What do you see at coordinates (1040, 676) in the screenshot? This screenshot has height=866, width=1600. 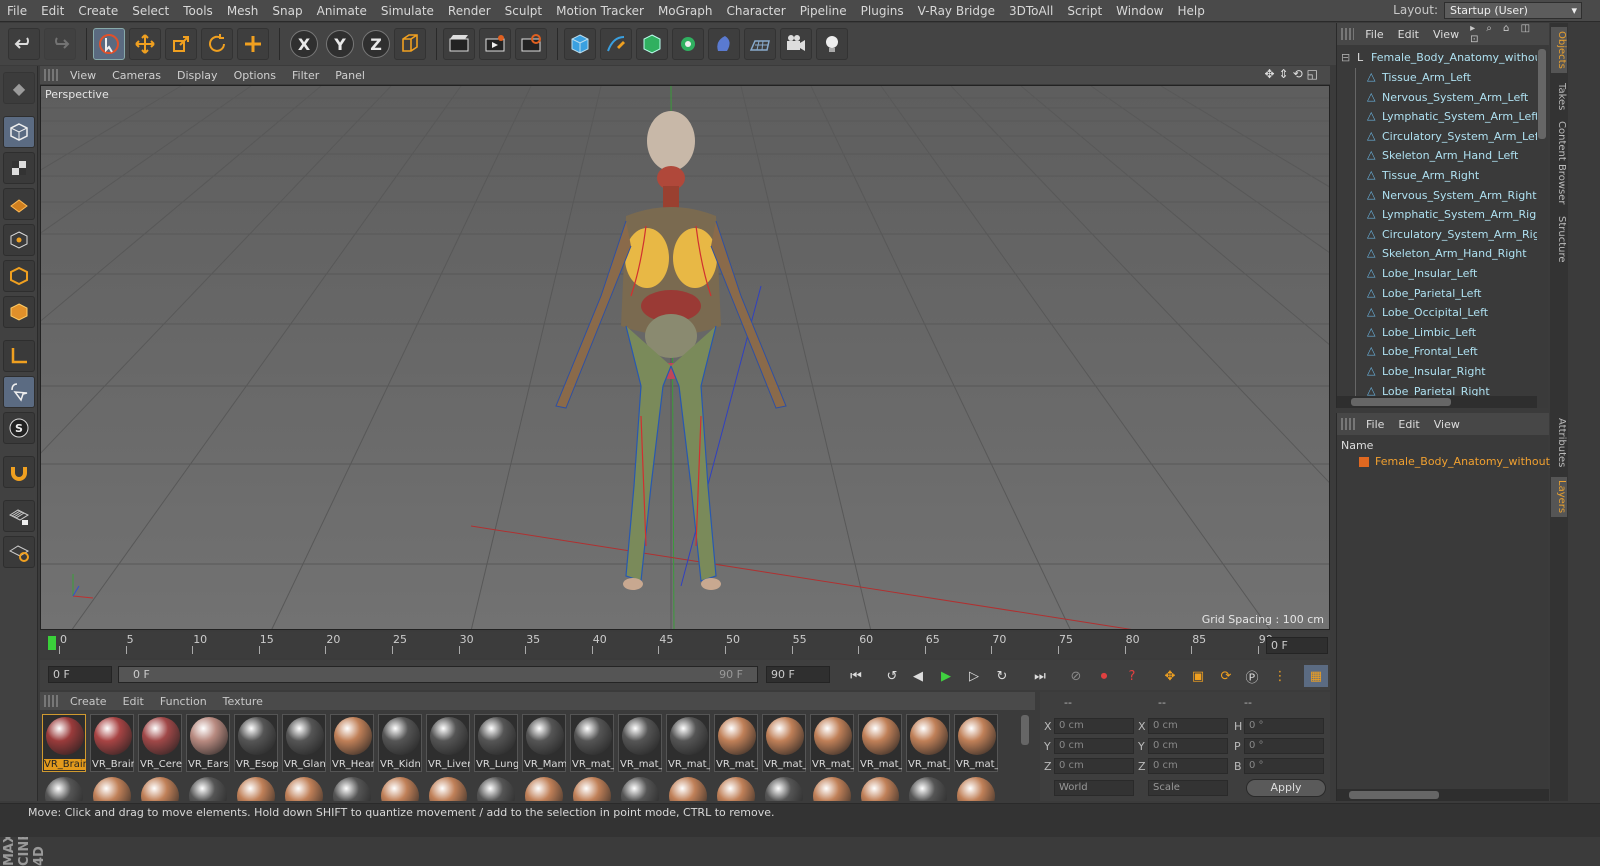 I see `go-to-end-icon: ⏭` at bounding box center [1040, 676].